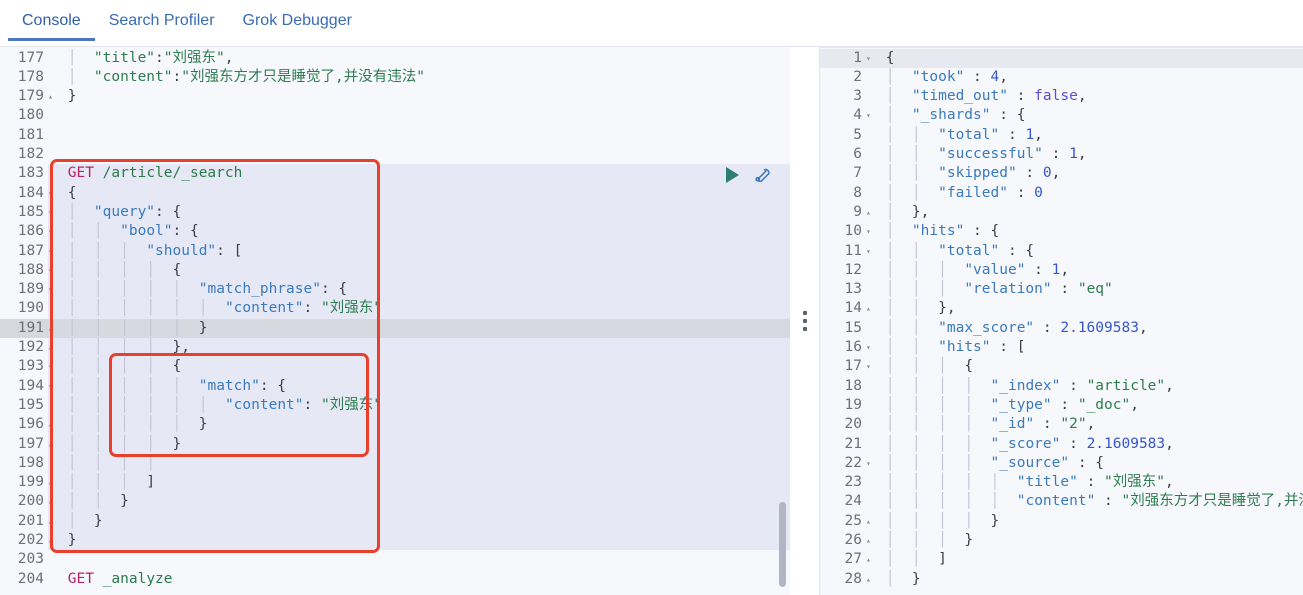  Describe the element at coordinates (762, 174) in the screenshot. I see `wrench-icon` at that location.